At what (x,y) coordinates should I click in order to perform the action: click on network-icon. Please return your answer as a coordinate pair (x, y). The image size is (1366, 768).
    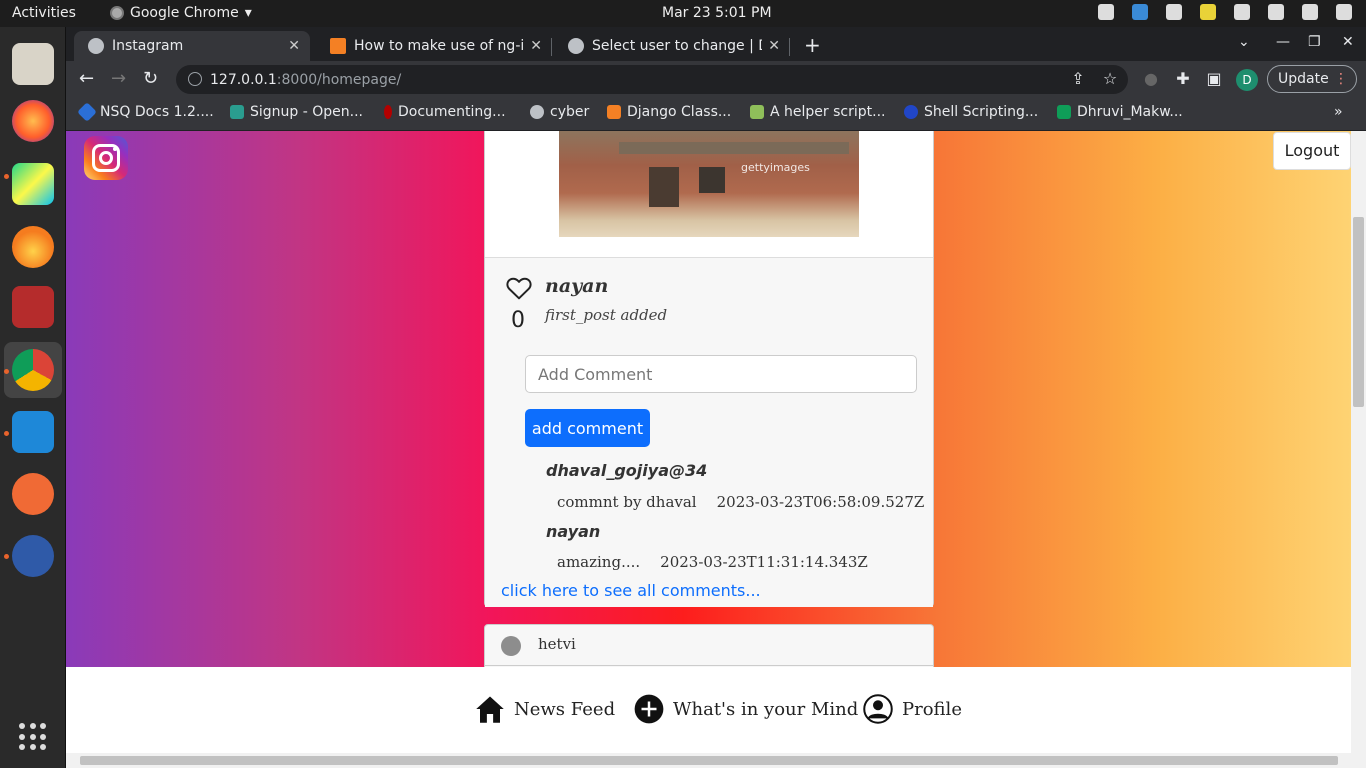
    Looking at the image, I should click on (1242, 12).